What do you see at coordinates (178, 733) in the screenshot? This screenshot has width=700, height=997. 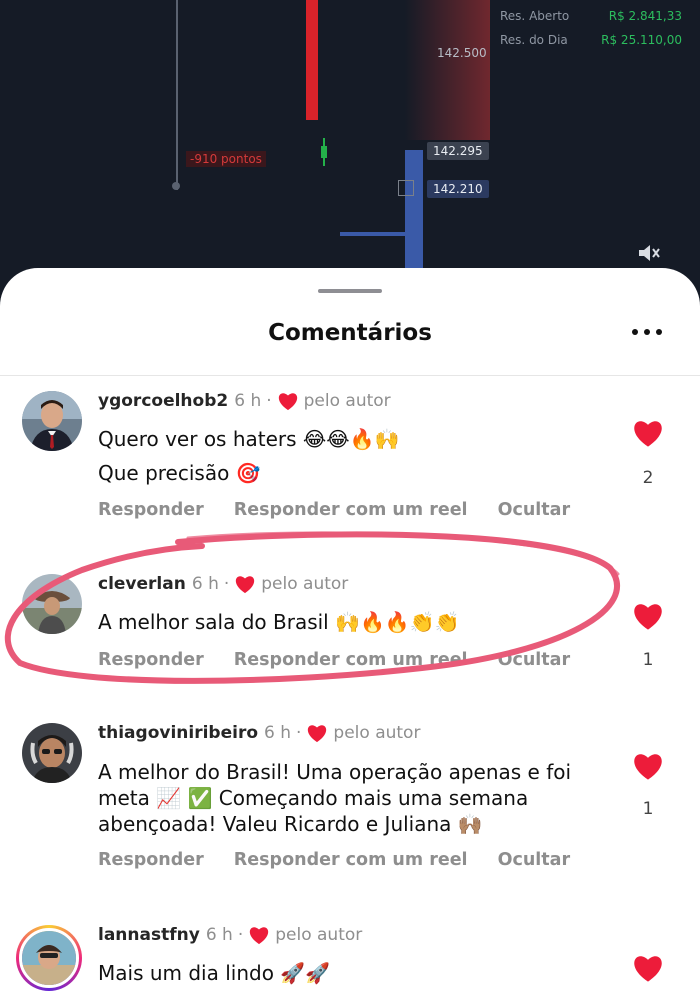 I see `comment-username: thiagoviniribeiro` at bounding box center [178, 733].